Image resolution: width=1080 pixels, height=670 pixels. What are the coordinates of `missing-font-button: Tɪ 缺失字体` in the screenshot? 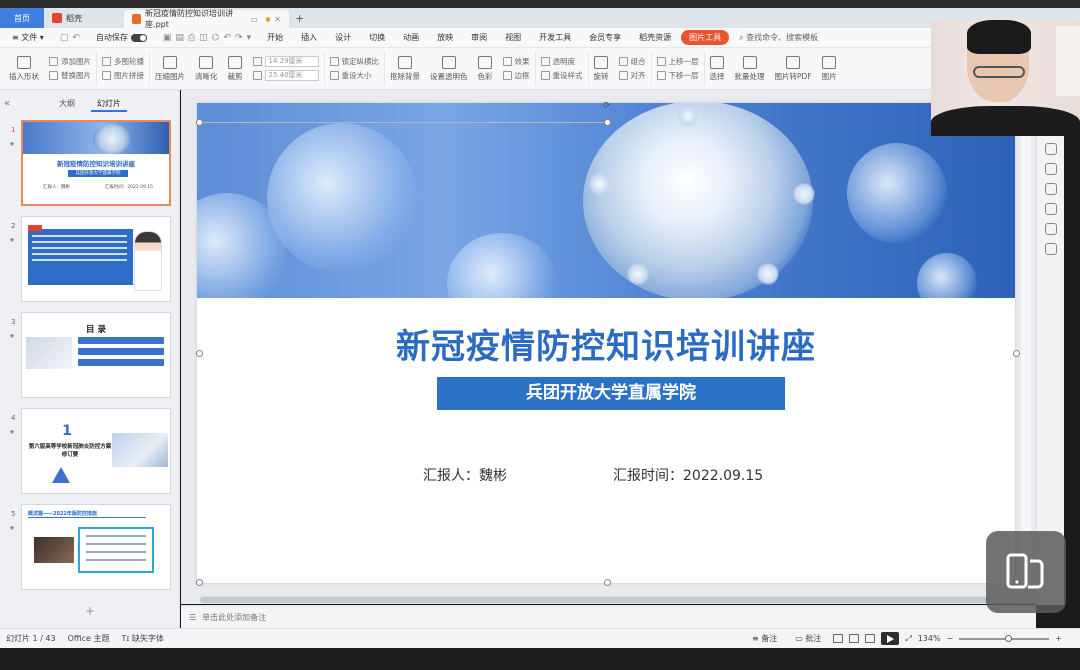 It's located at (143, 638).